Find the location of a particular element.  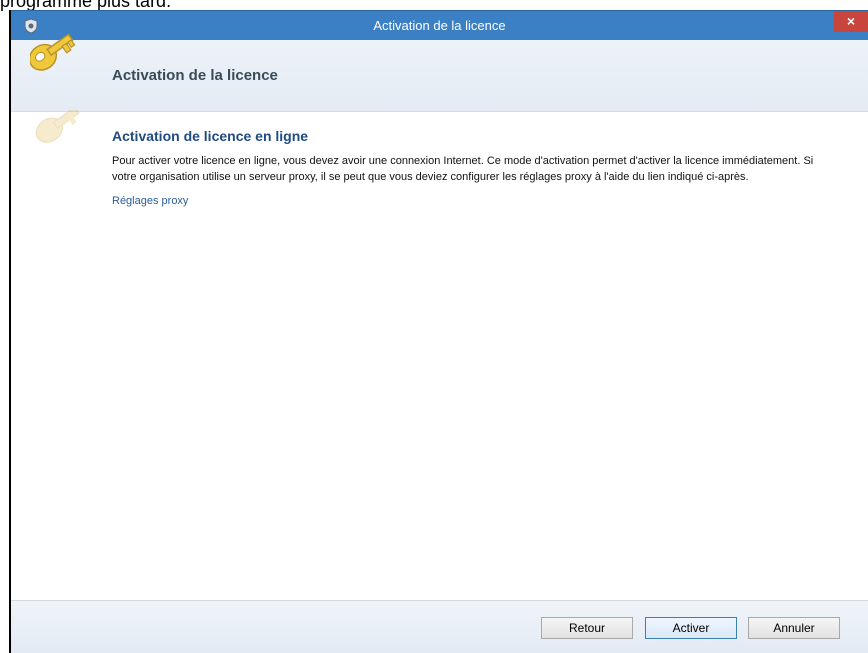

header-title: Activation de la licence is located at coordinates (195, 75).